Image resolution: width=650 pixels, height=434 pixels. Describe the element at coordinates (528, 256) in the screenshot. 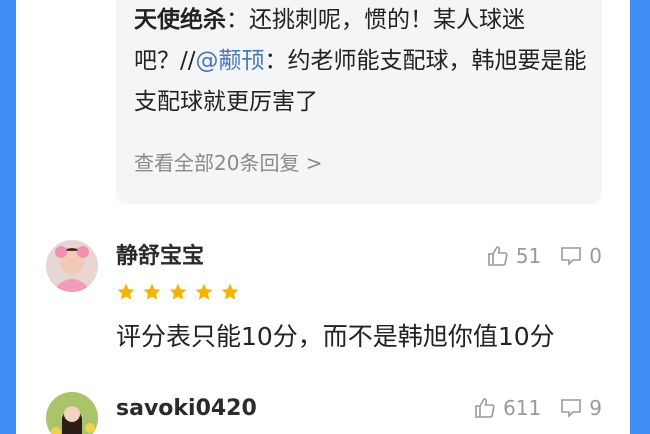

I see `like-count: 51` at that location.